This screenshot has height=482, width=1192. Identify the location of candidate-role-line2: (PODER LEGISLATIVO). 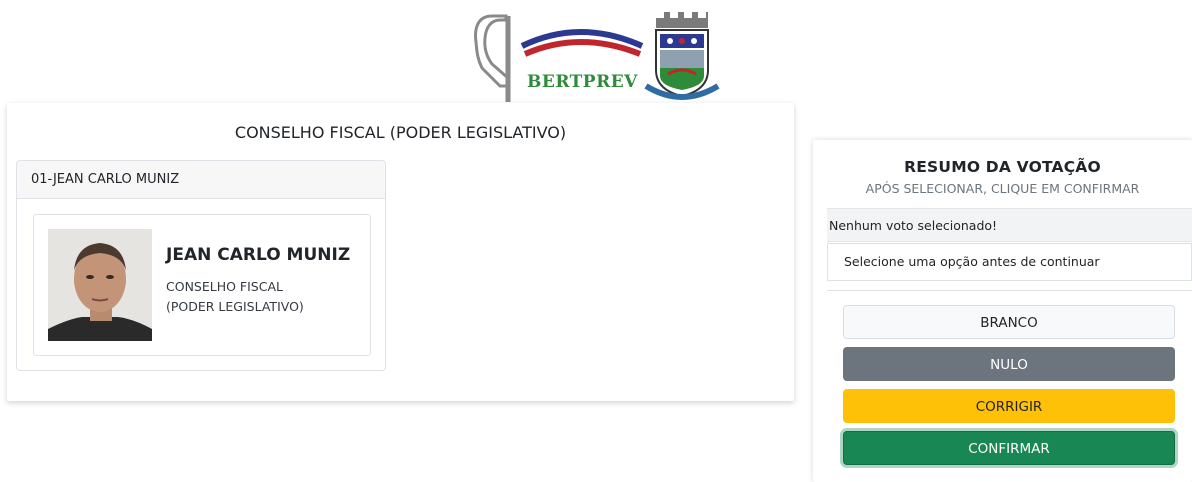
(235, 306).